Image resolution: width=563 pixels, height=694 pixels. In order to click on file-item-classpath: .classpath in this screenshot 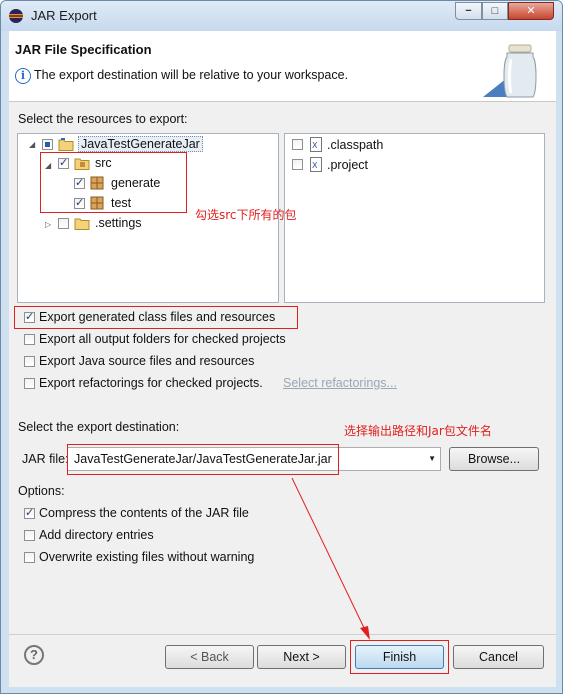, I will do `click(355, 145)`.